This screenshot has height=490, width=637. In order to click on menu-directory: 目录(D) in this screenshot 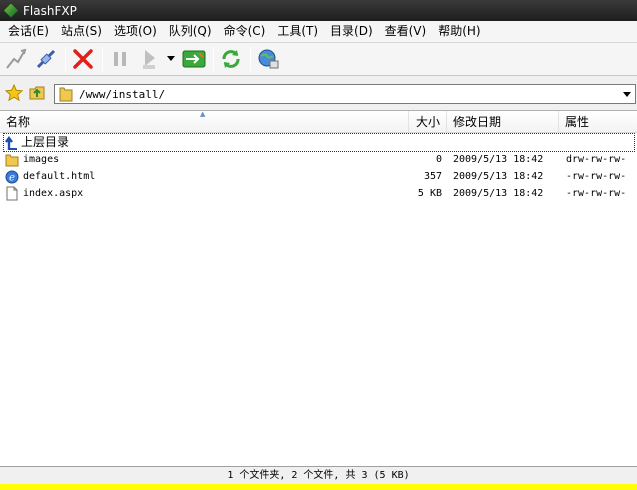, I will do `click(351, 31)`.